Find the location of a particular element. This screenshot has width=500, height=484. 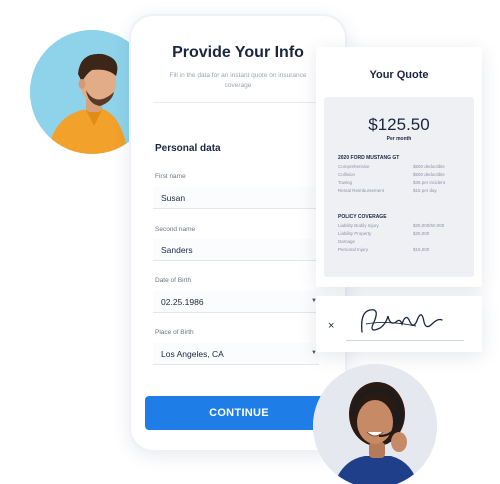

coverage-value: $25,000/50,000 is located at coordinates (429, 225).